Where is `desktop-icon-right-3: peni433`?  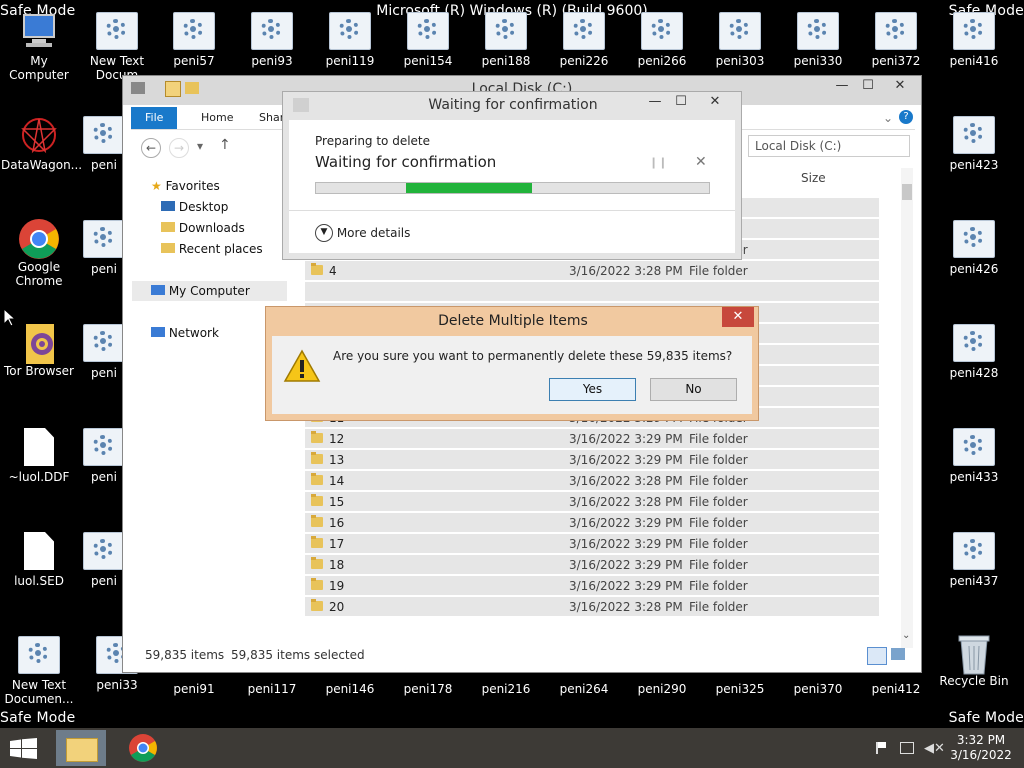
desktop-icon-right-3: peni433 is located at coordinates (974, 456).